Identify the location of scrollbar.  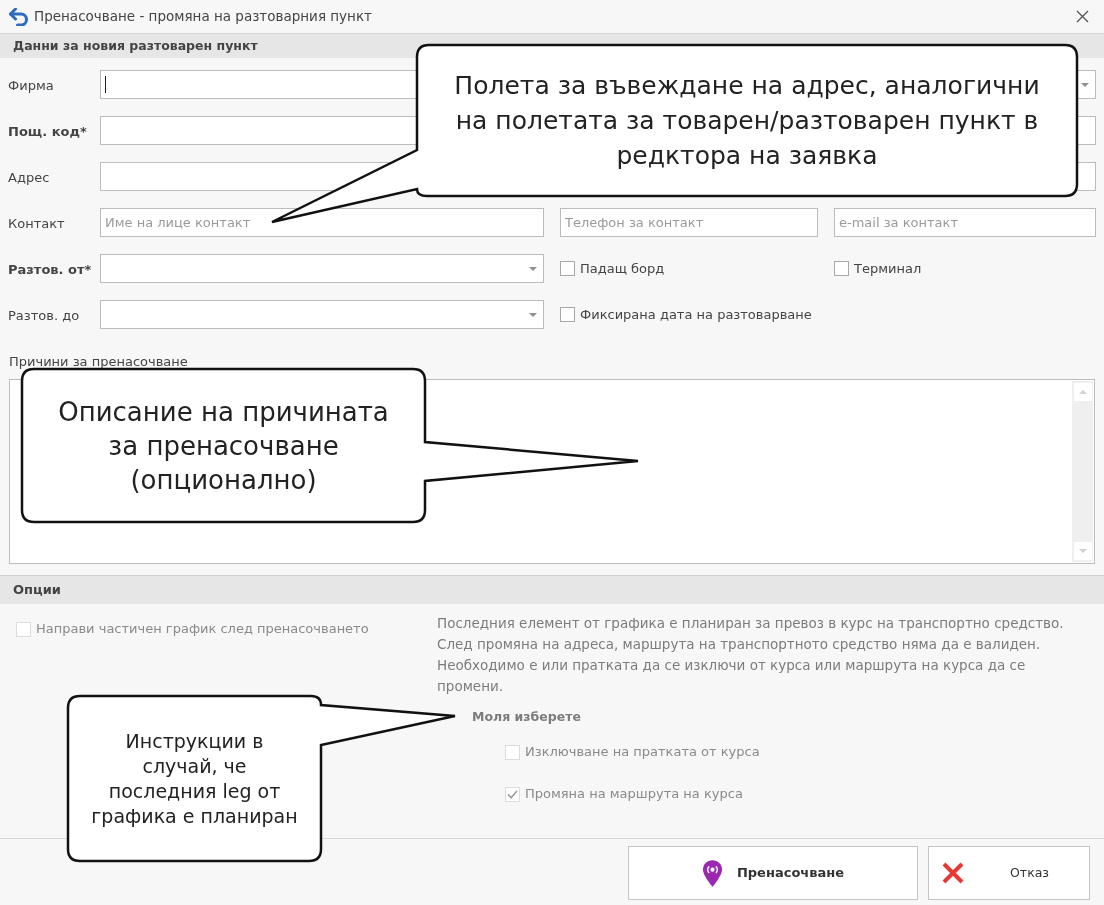
(1082, 471).